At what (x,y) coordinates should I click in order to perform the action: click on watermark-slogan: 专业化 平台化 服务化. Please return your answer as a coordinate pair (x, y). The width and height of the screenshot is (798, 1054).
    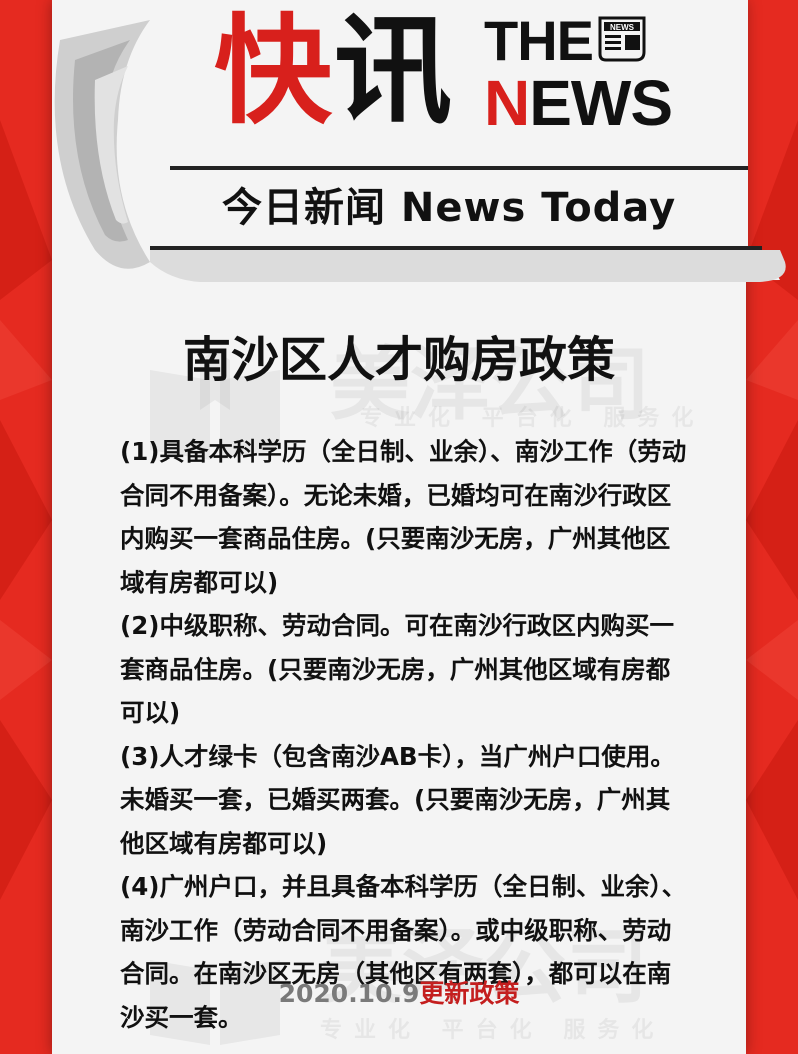
    Looking at the image, I should click on (533, 418).